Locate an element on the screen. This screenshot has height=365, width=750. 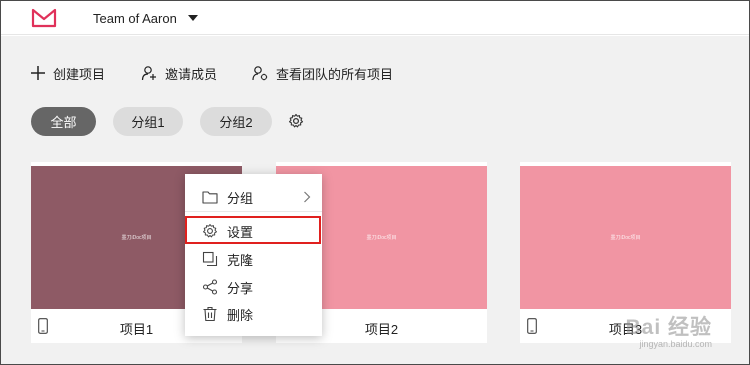
folder-icon is located at coordinates (210, 197).